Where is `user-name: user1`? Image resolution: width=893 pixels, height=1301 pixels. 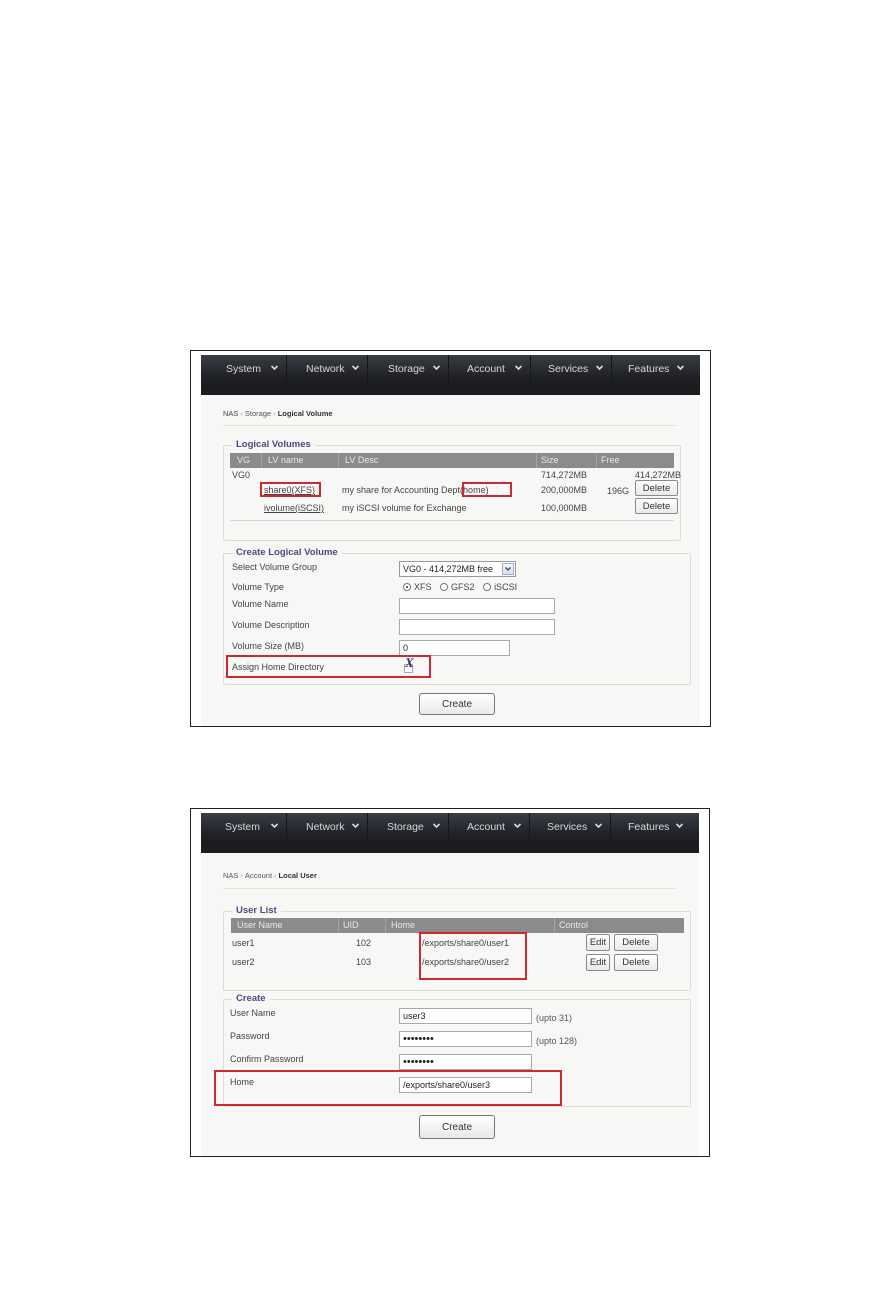
user-name: user1 is located at coordinates (243, 943).